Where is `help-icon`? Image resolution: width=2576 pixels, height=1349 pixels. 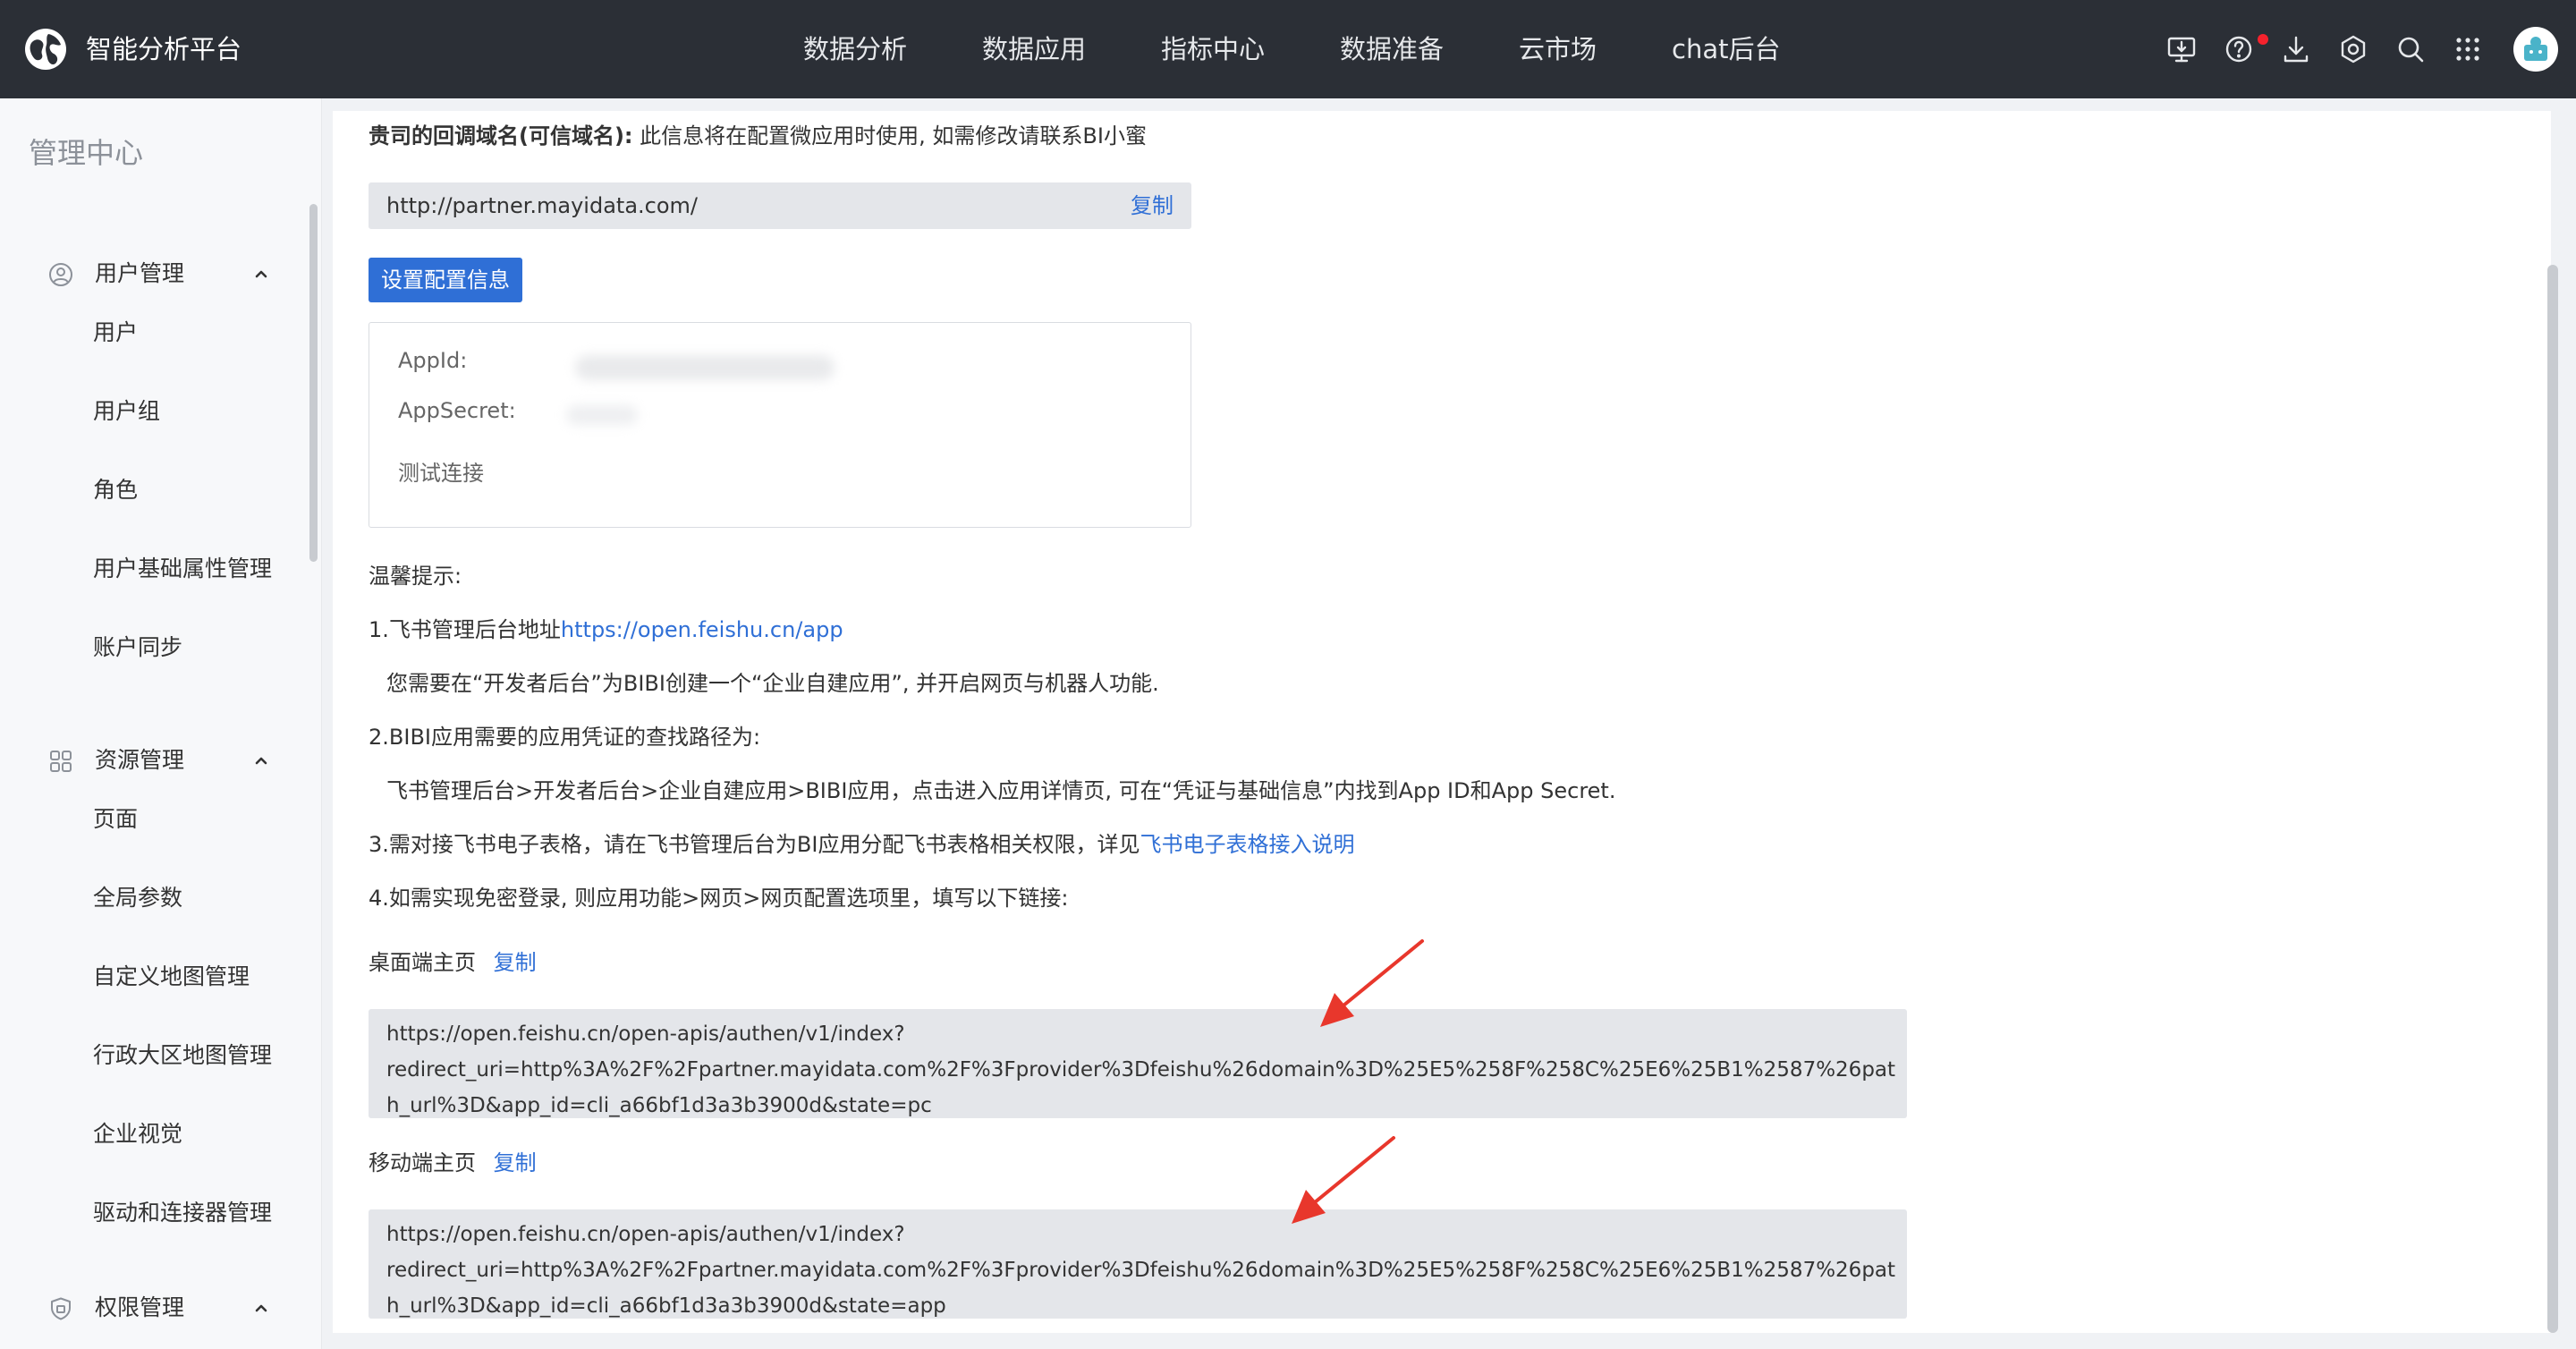 help-icon is located at coordinates (2239, 49).